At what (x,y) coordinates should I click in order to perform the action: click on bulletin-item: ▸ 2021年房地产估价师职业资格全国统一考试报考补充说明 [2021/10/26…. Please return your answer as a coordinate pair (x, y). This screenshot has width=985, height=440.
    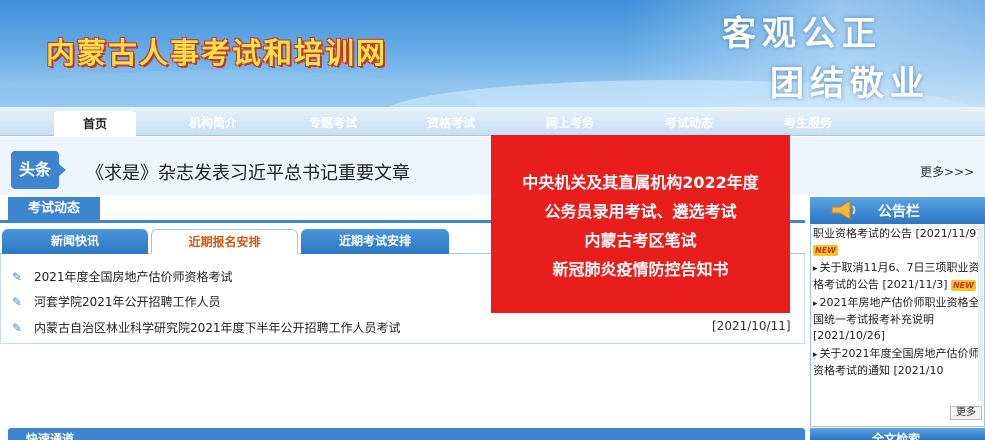
    Looking at the image, I should click on (898, 319).